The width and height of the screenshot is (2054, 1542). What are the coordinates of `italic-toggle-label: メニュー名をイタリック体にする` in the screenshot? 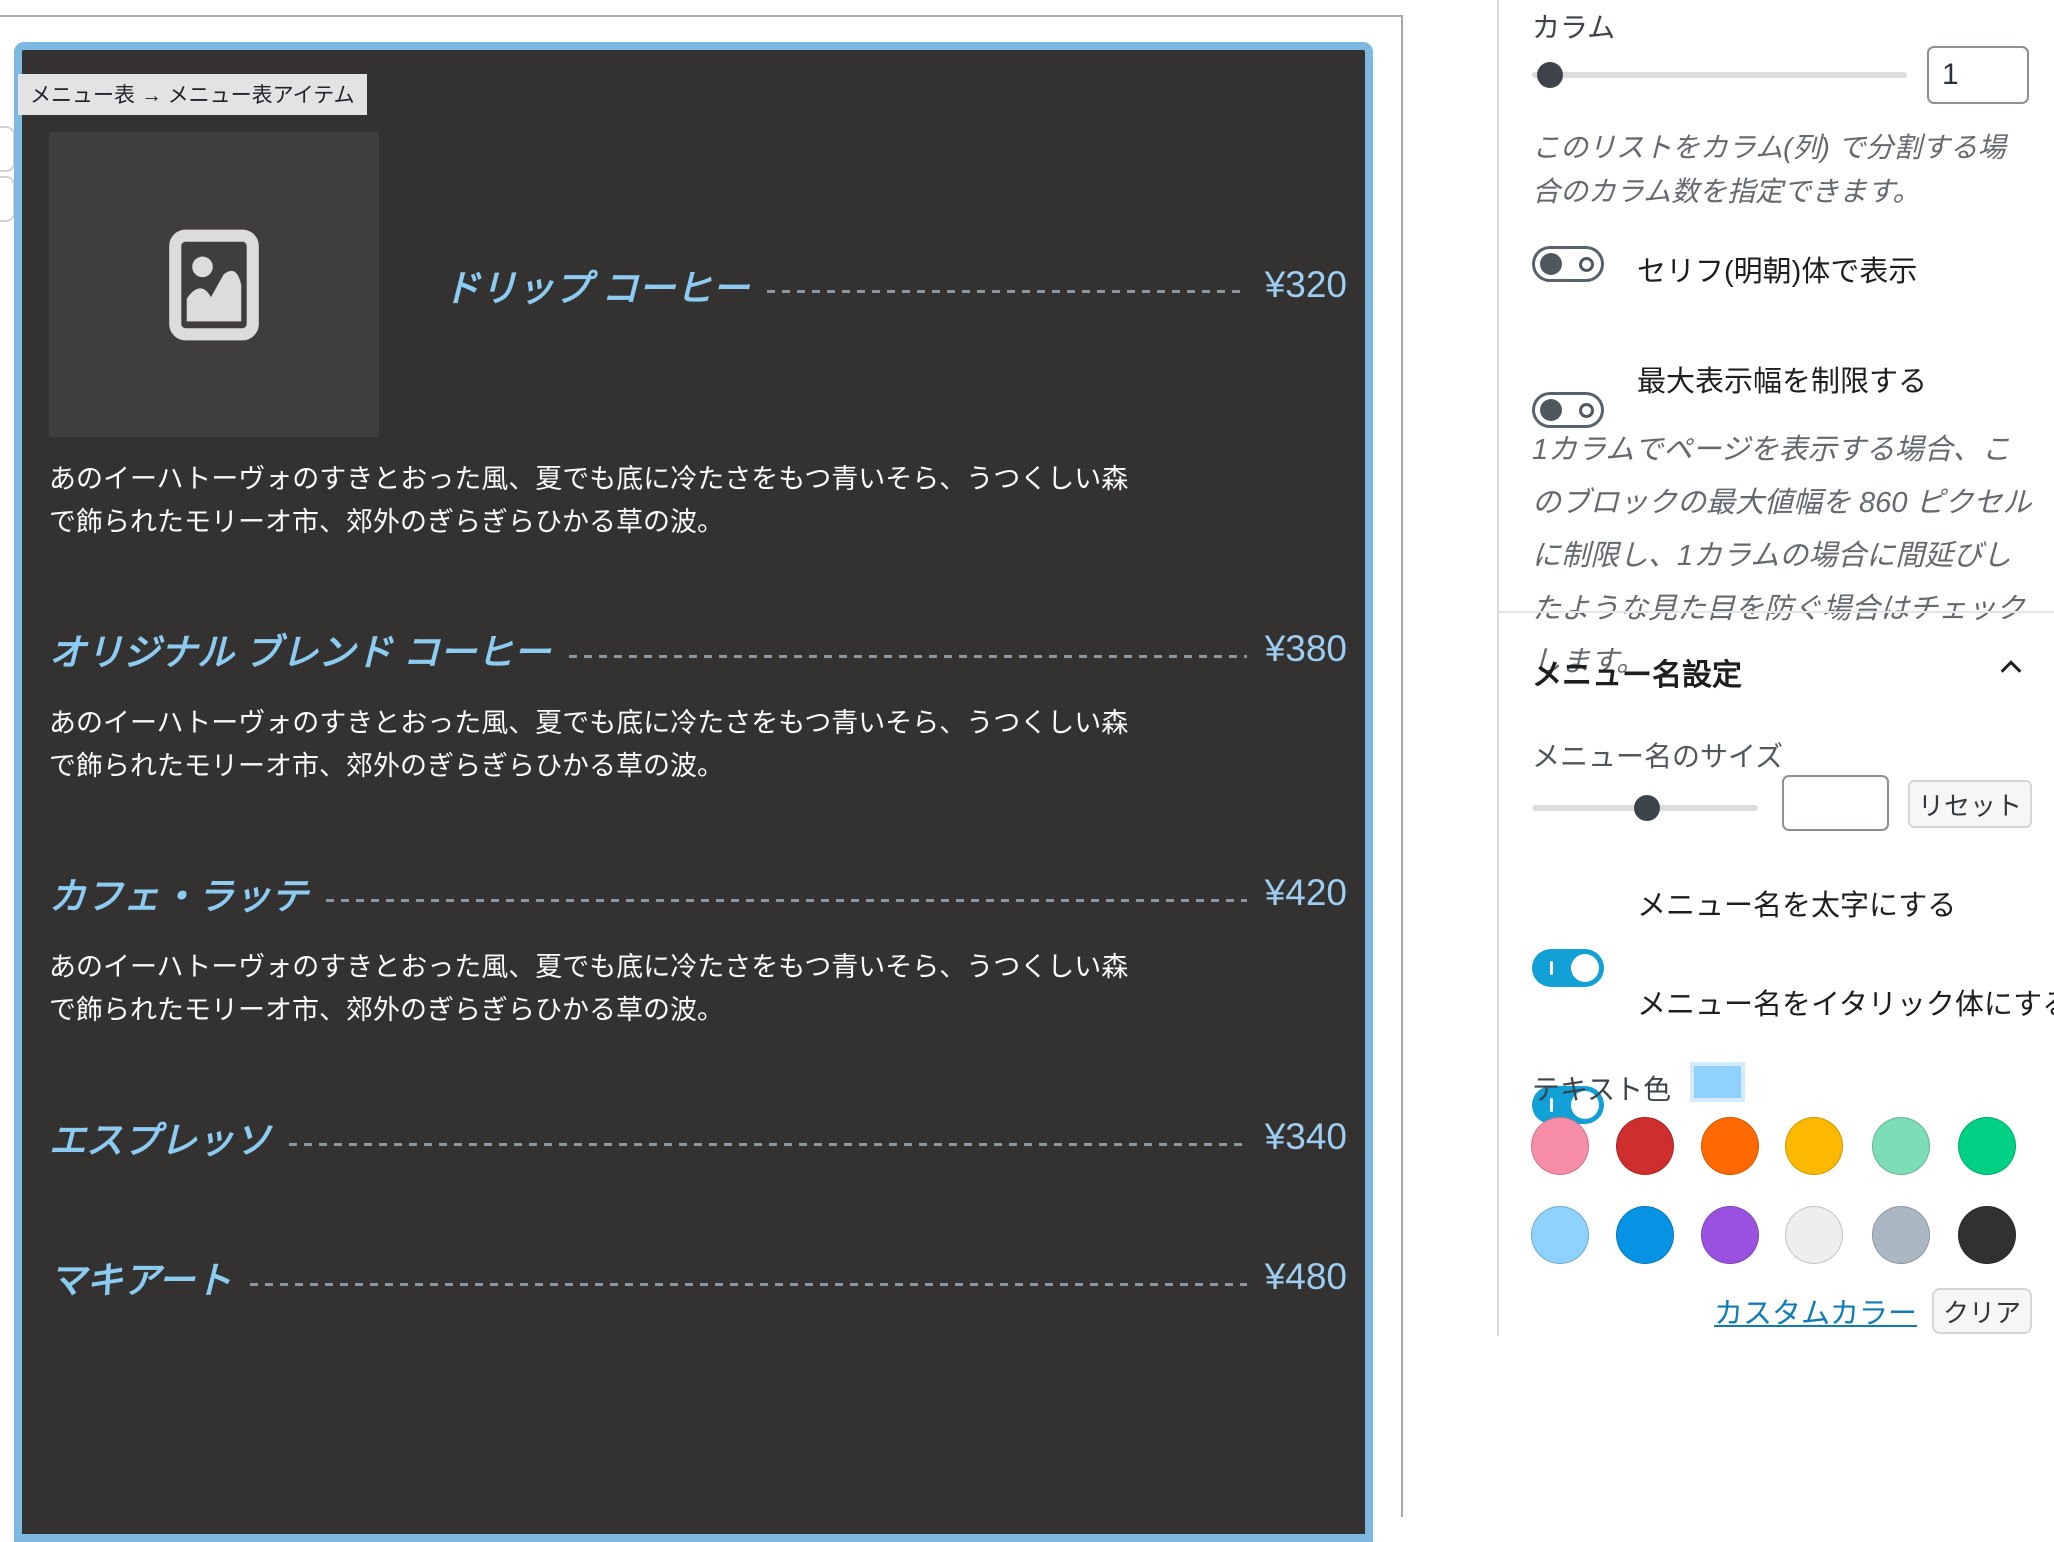 It's located at (1845, 1005).